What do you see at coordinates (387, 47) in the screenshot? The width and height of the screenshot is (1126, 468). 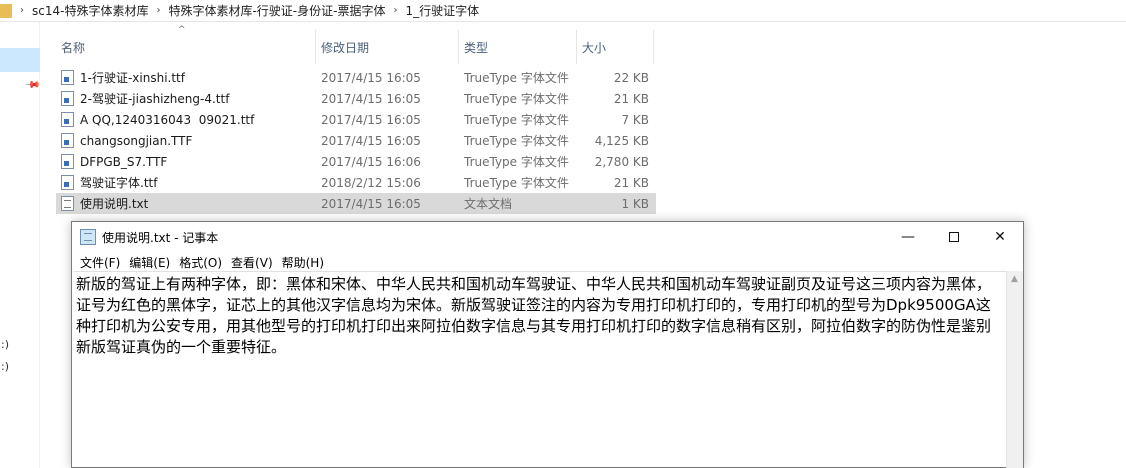 I see `column-date: 修改日期` at bounding box center [387, 47].